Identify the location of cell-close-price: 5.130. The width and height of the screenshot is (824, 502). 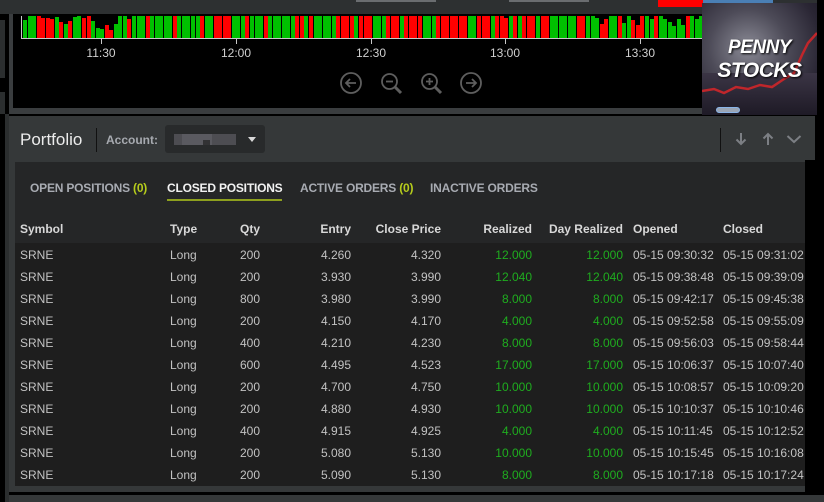
(425, 453).